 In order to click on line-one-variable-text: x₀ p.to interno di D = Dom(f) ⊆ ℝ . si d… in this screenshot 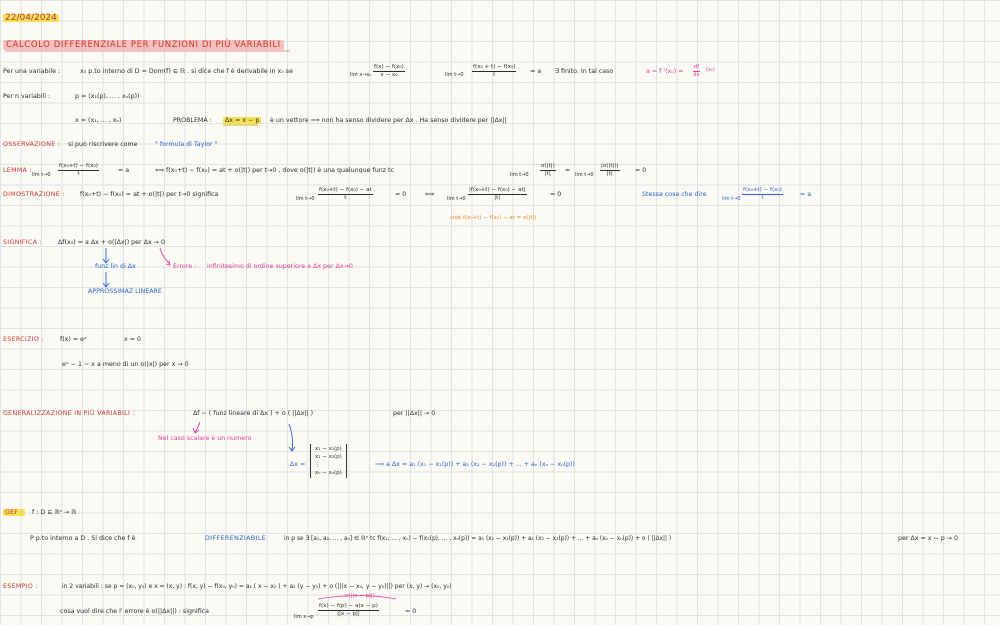, I will do `click(186, 71)`.